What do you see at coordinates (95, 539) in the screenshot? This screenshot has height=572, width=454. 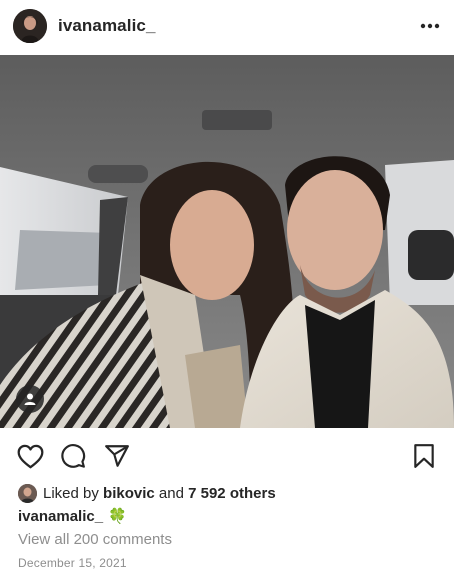 I see `view-comments-link: View all 200 comments` at bounding box center [95, 539].